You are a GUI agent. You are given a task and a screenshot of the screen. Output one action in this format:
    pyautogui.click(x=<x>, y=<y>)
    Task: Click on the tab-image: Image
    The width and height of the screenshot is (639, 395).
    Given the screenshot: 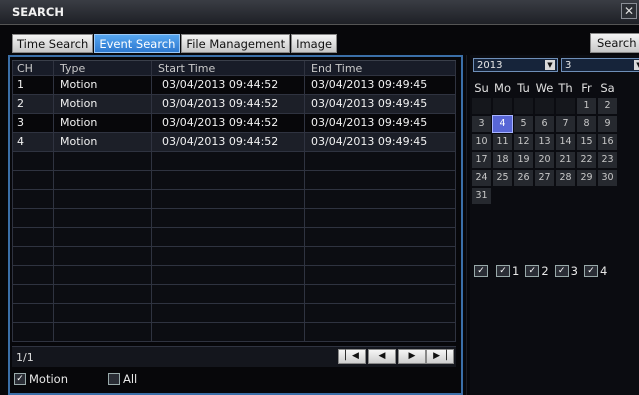 What is the action you would take?
    pyautogui.click(x=314, y=43)
    